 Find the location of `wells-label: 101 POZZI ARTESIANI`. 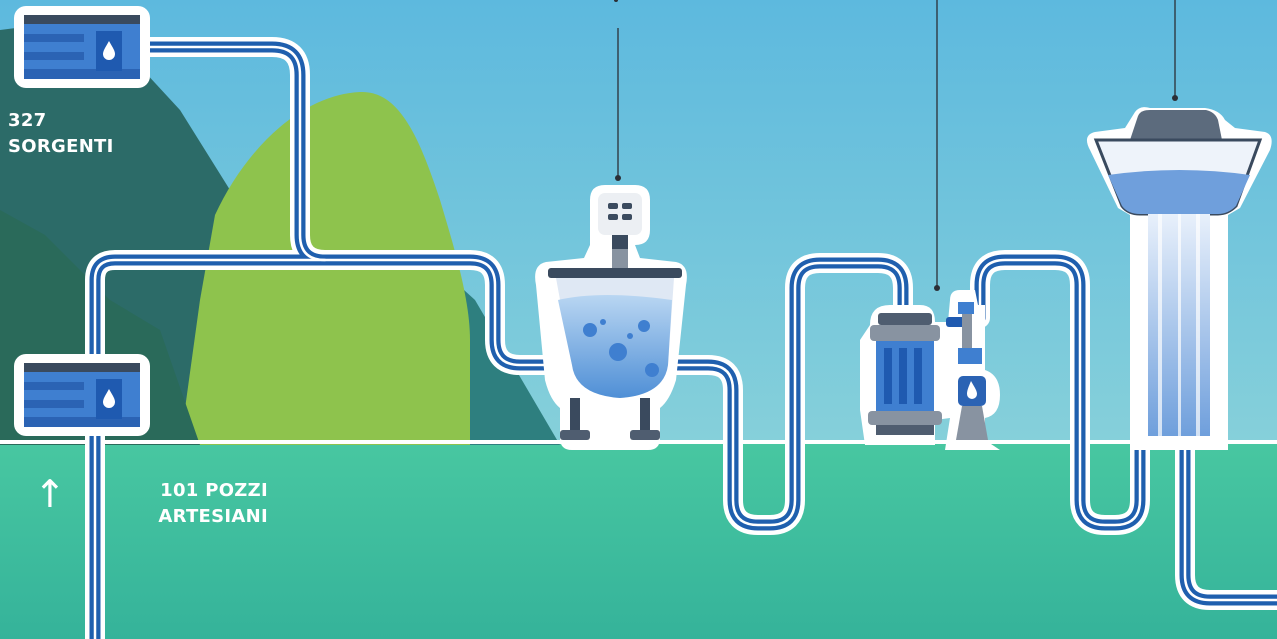

wells-label: 101 POZZI ARTESIANI is located at coordinates (195, 504).